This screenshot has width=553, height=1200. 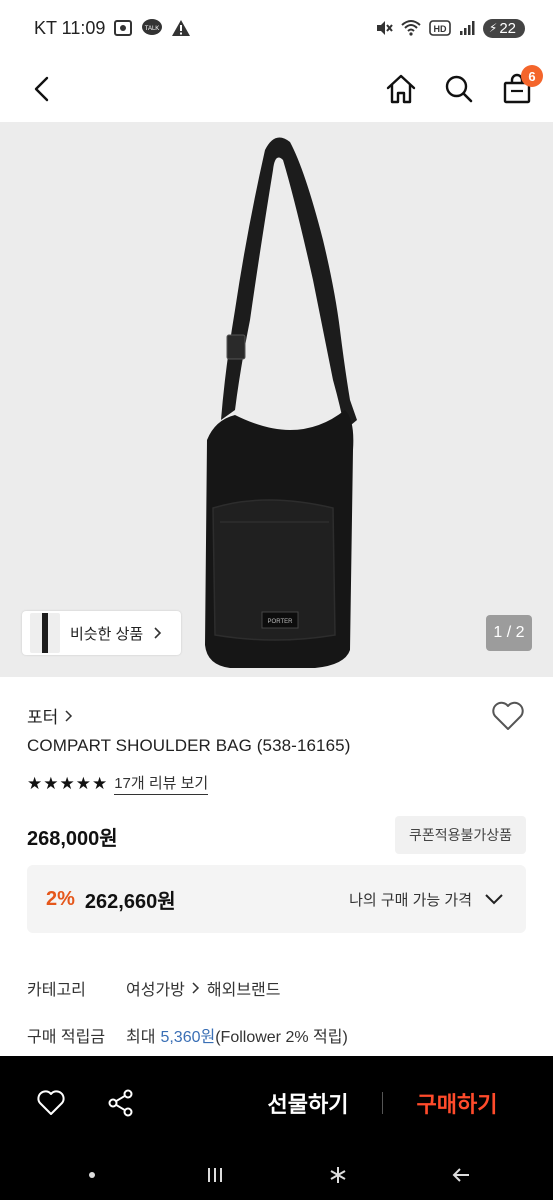 I want to click on recent-apps-icon, so click(x=214, y=1175).